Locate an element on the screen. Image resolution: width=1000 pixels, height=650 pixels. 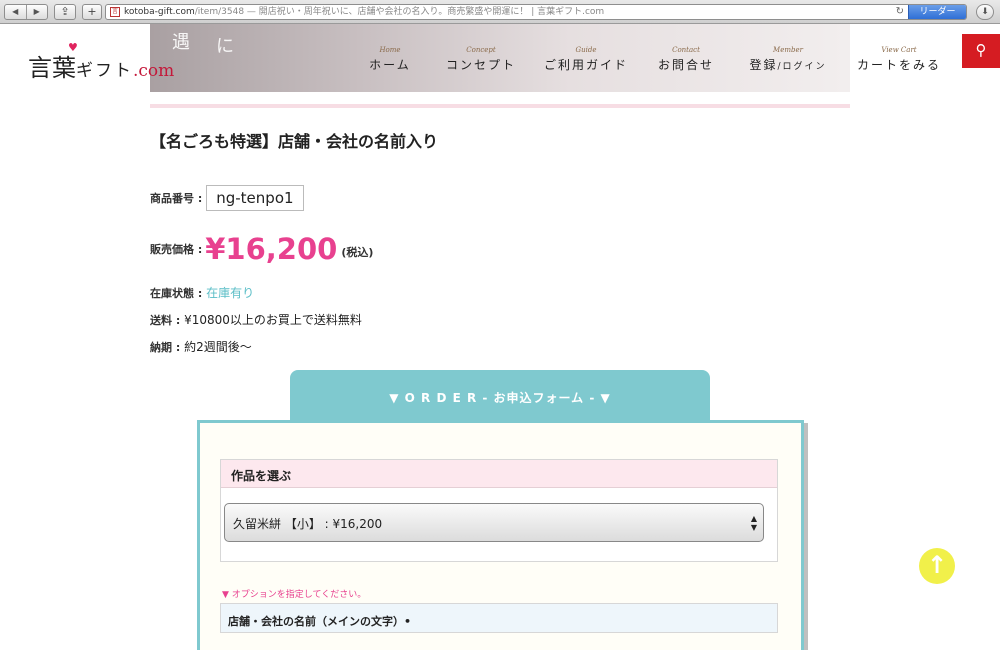
name-field-heading: 店舗・会社の名前（メインの文字）• is located at coordinates (320, 621).